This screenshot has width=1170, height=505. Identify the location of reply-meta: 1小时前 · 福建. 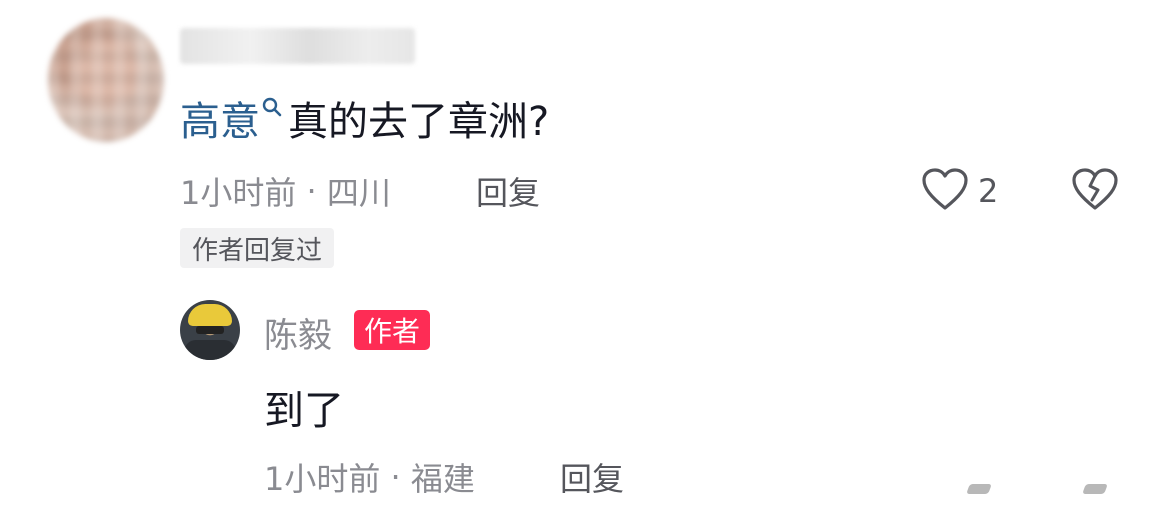
(369, 477).